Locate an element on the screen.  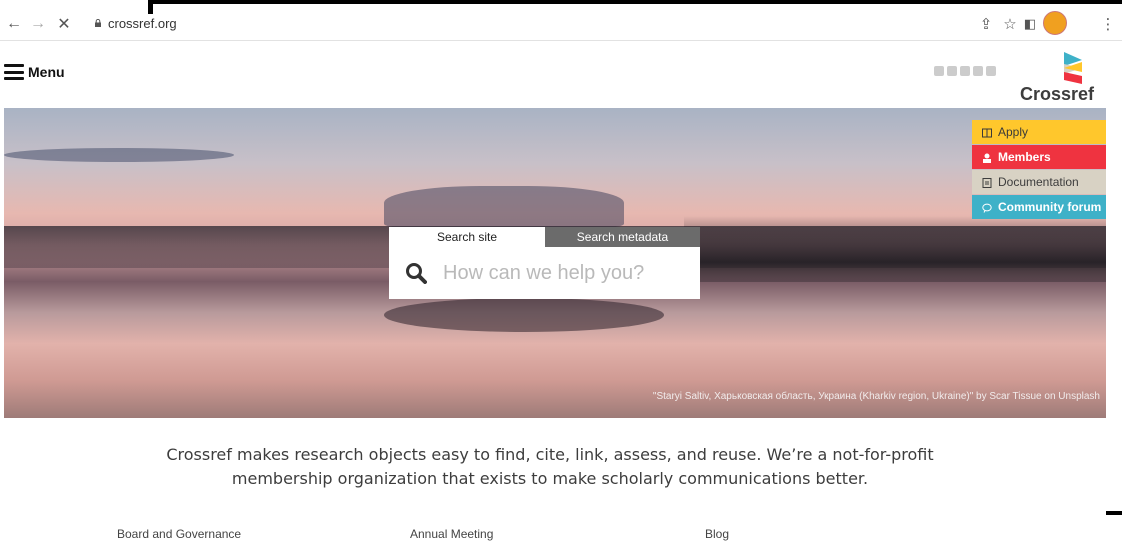
share-icon: ⇪ is located at coordinates (986, 24).